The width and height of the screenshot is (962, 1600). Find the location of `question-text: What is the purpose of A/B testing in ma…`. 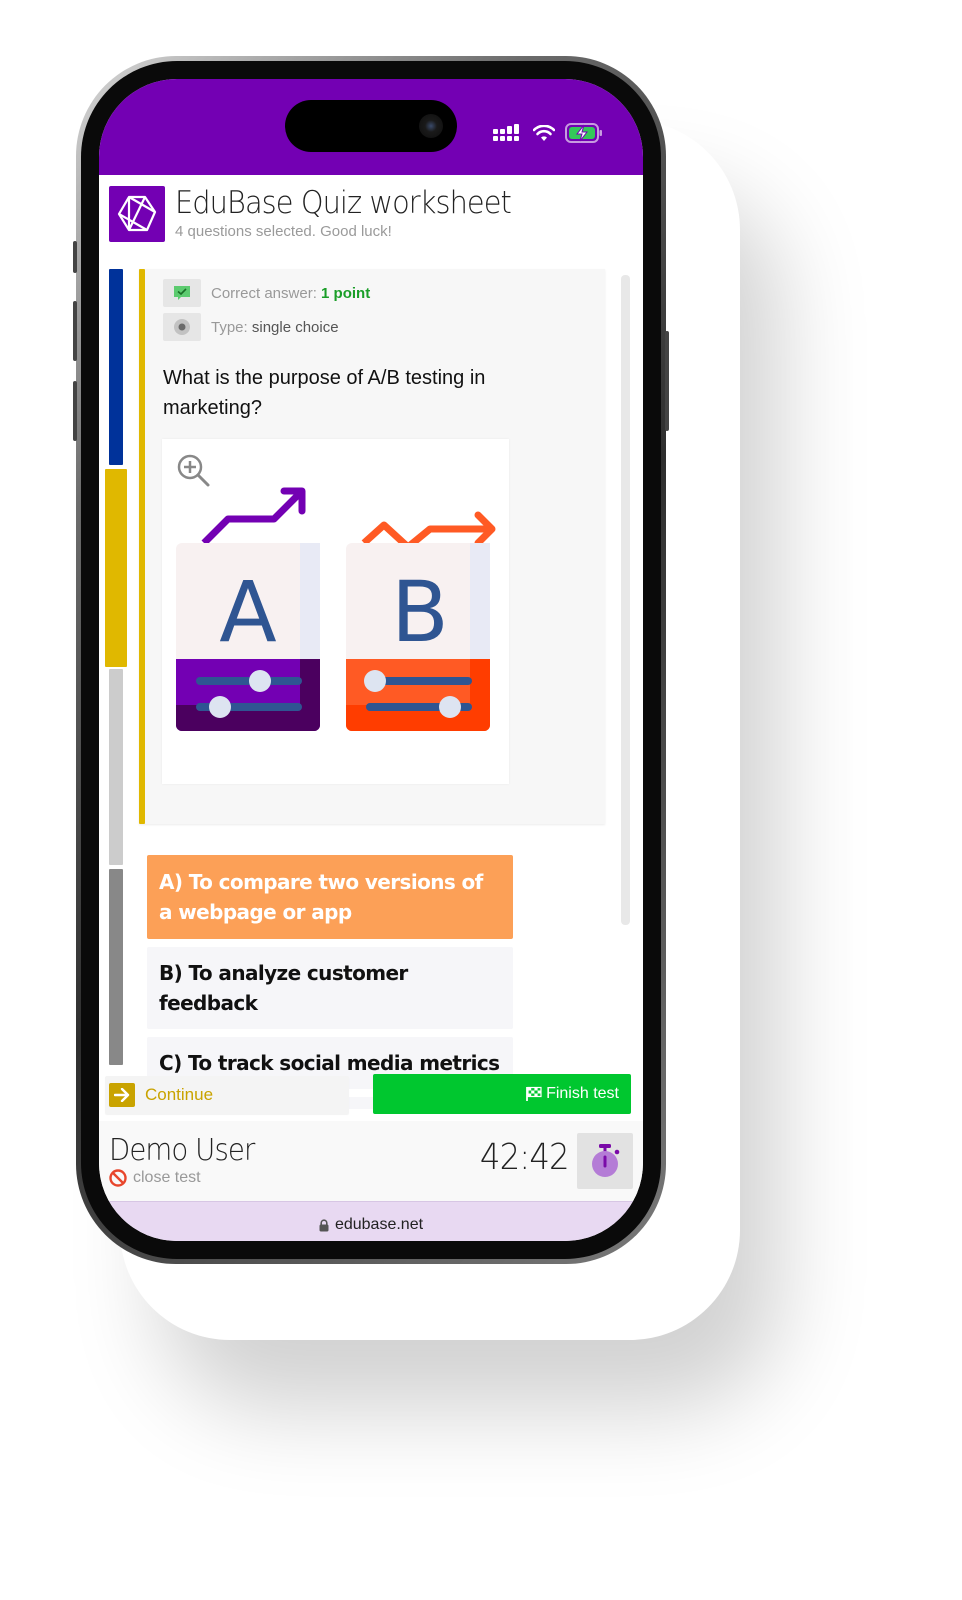

question-text: What is the purpose of A/B testing in ma… is located at coordinates (324, 393).